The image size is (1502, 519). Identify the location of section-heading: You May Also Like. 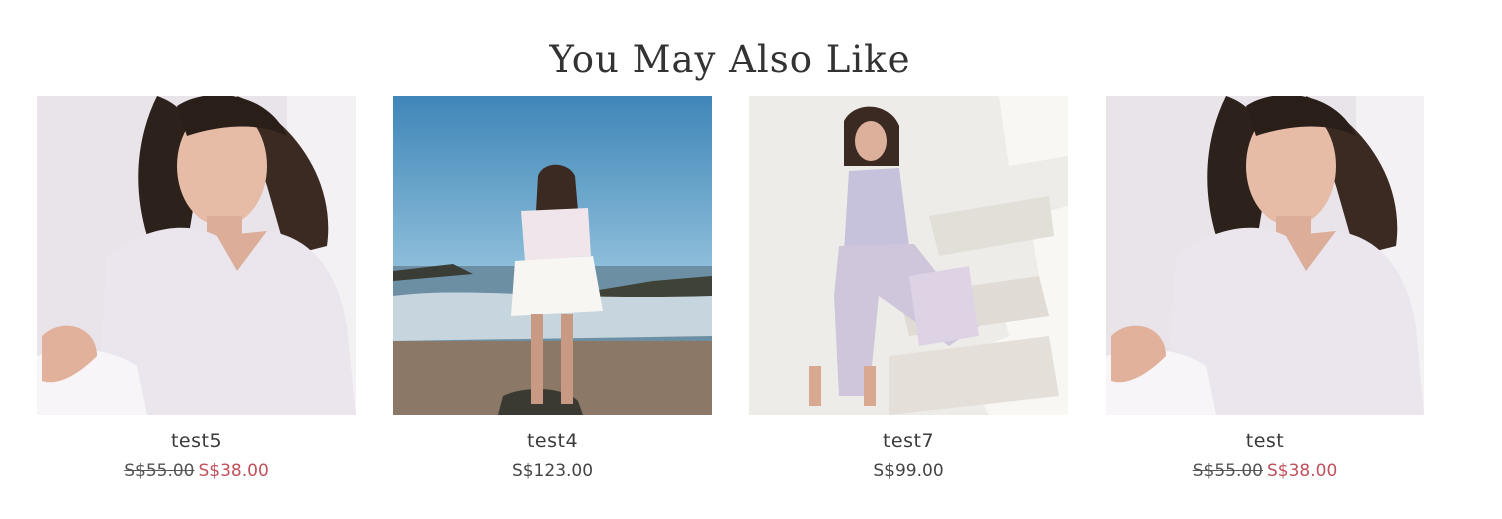
(730, 59).